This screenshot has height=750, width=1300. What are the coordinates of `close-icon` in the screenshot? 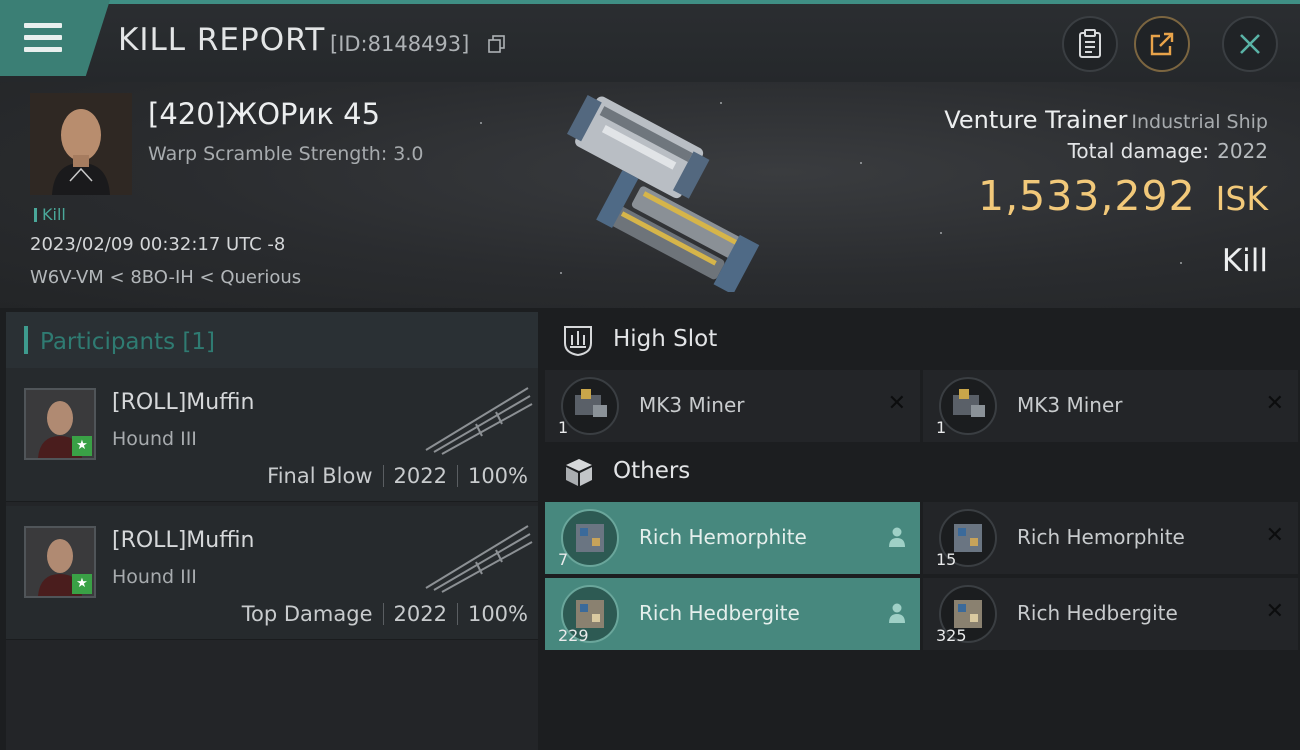 It's located at (1250, 44).